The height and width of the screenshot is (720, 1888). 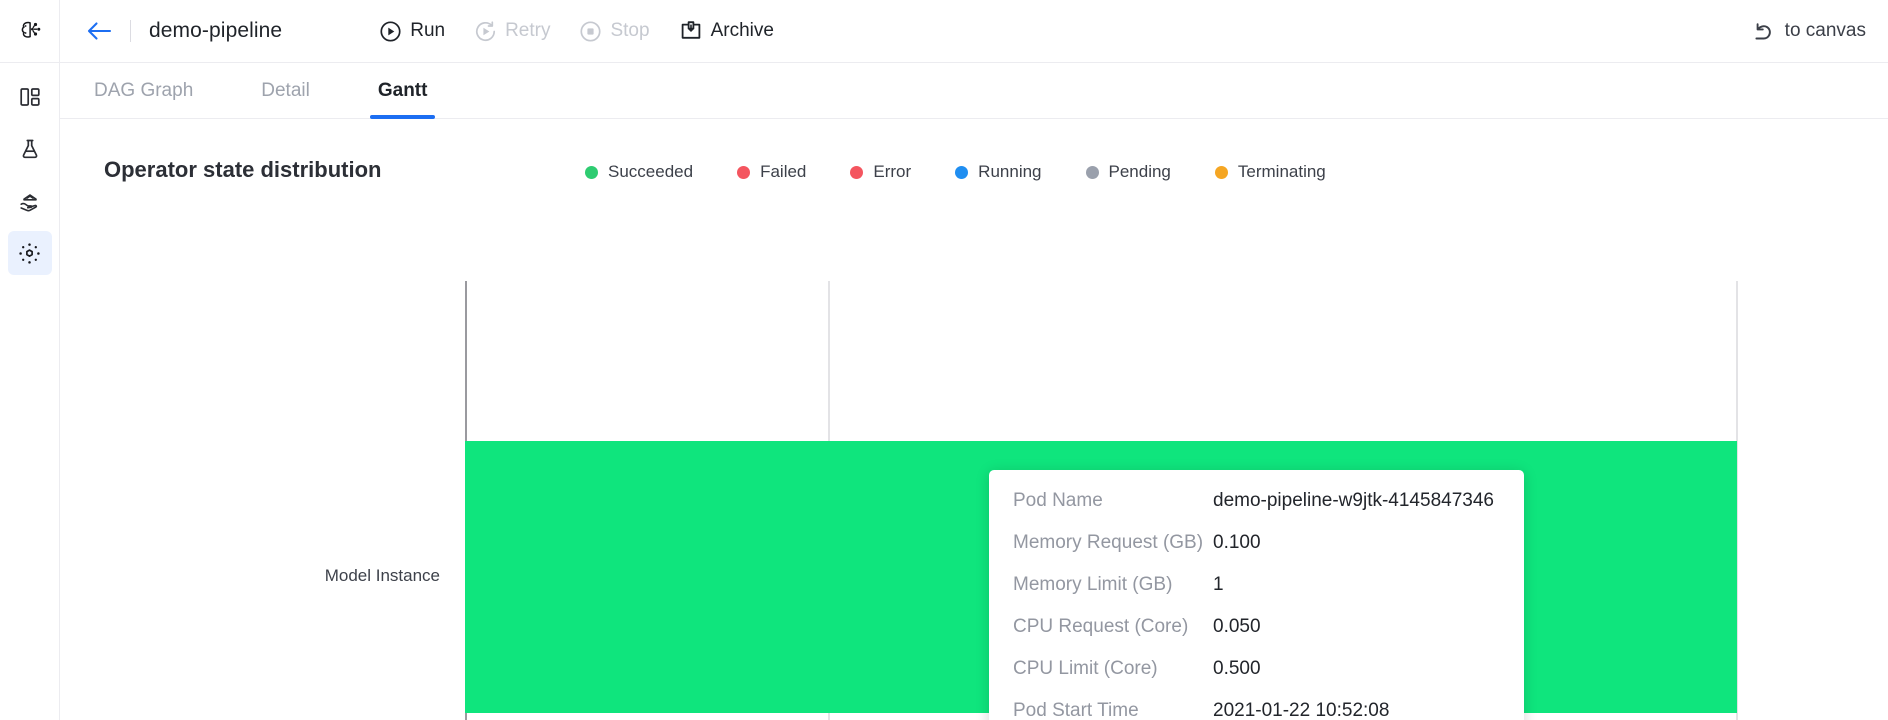 I want to click on page-title: demo-pipeline, so click(x=216, y=30).